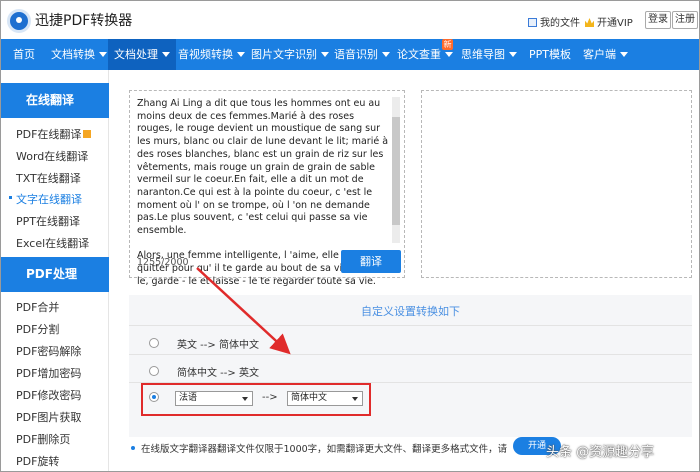  Describe the element at coordinates (218, 345) in the screenshot. I see `option-en-to-zh-label: 英文 --> 简体中文` at that location.